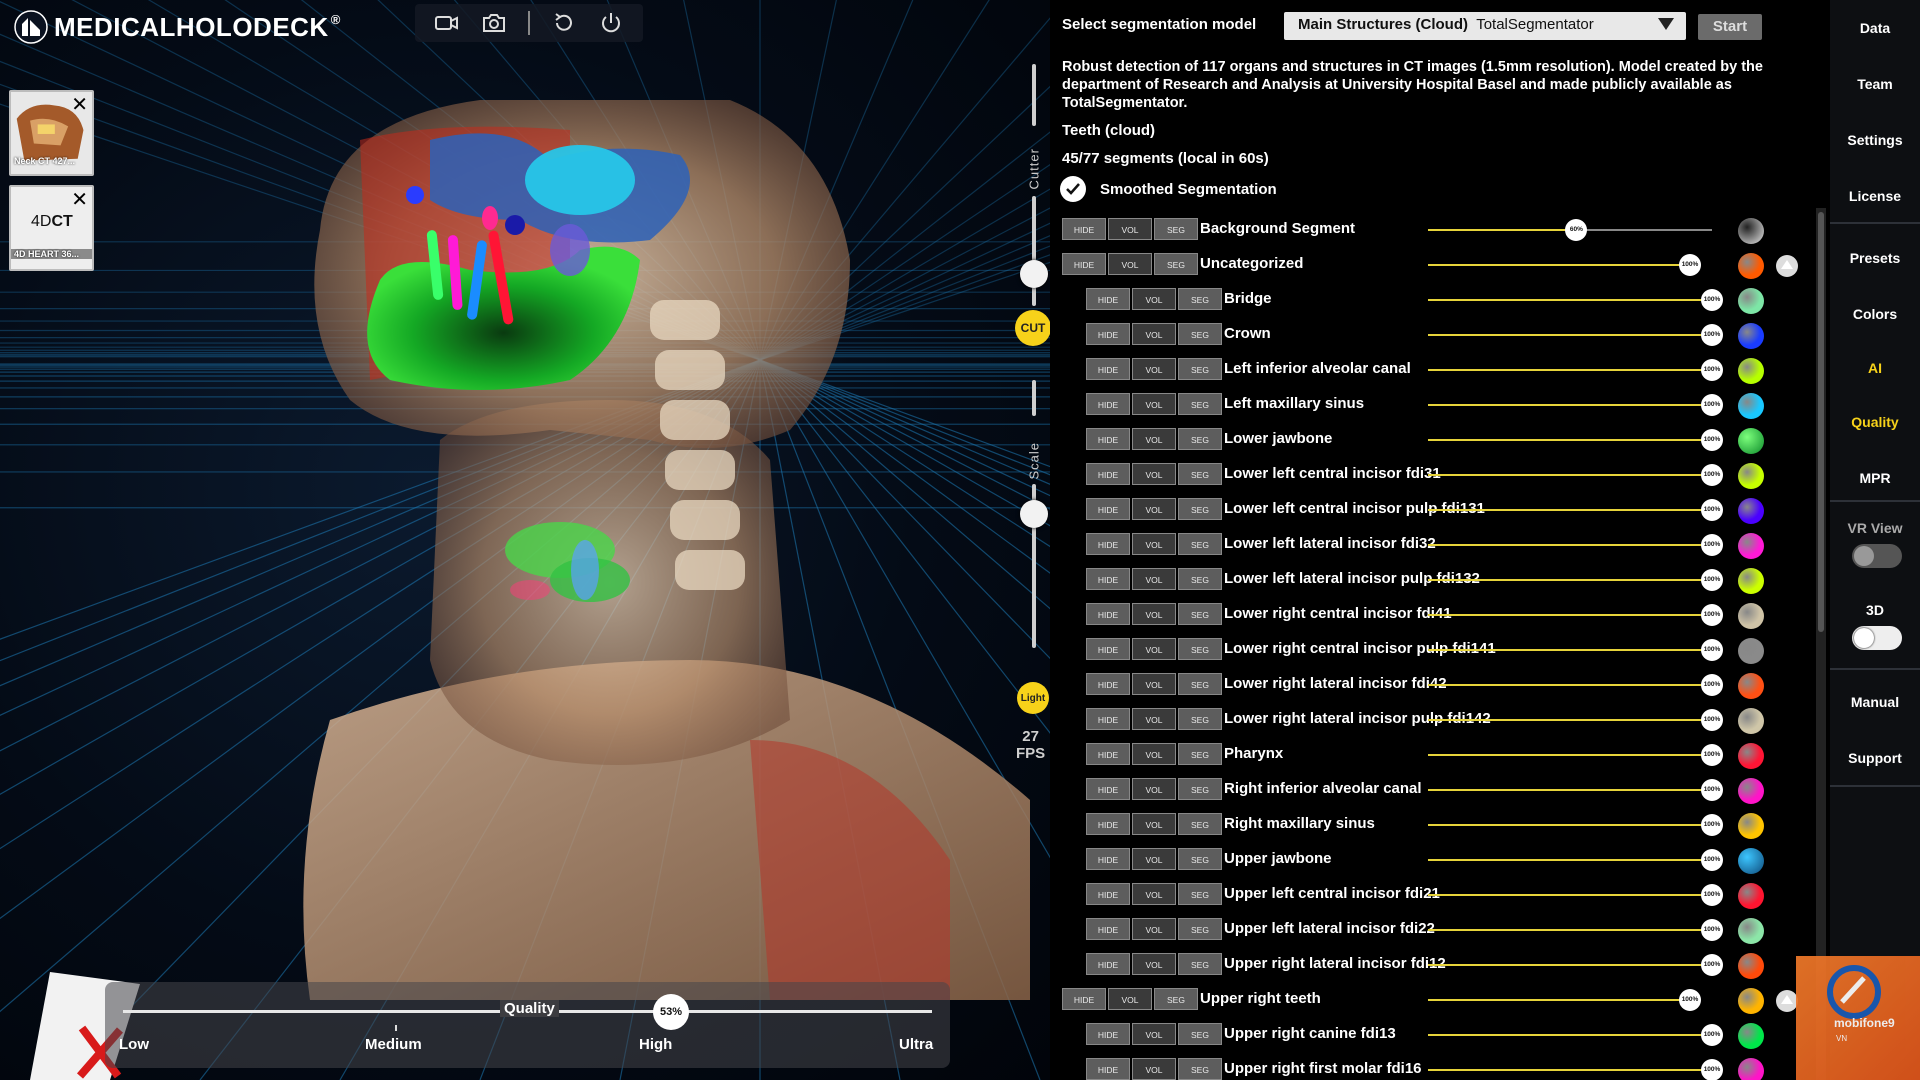 This screenshot has width=1920, height=1080. Describe the element at coordinates (1821, 422) in the screenshot. I see `scrollbar-thumb` at that location.